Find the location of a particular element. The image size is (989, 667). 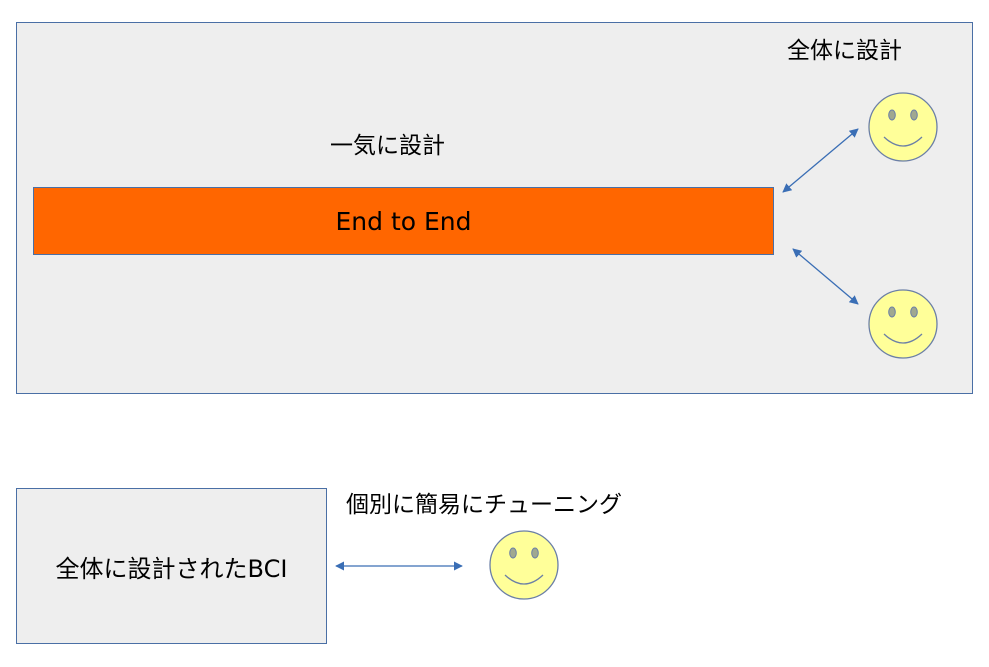

end-to-end-label: End to End is located at coordinates (403, 221).